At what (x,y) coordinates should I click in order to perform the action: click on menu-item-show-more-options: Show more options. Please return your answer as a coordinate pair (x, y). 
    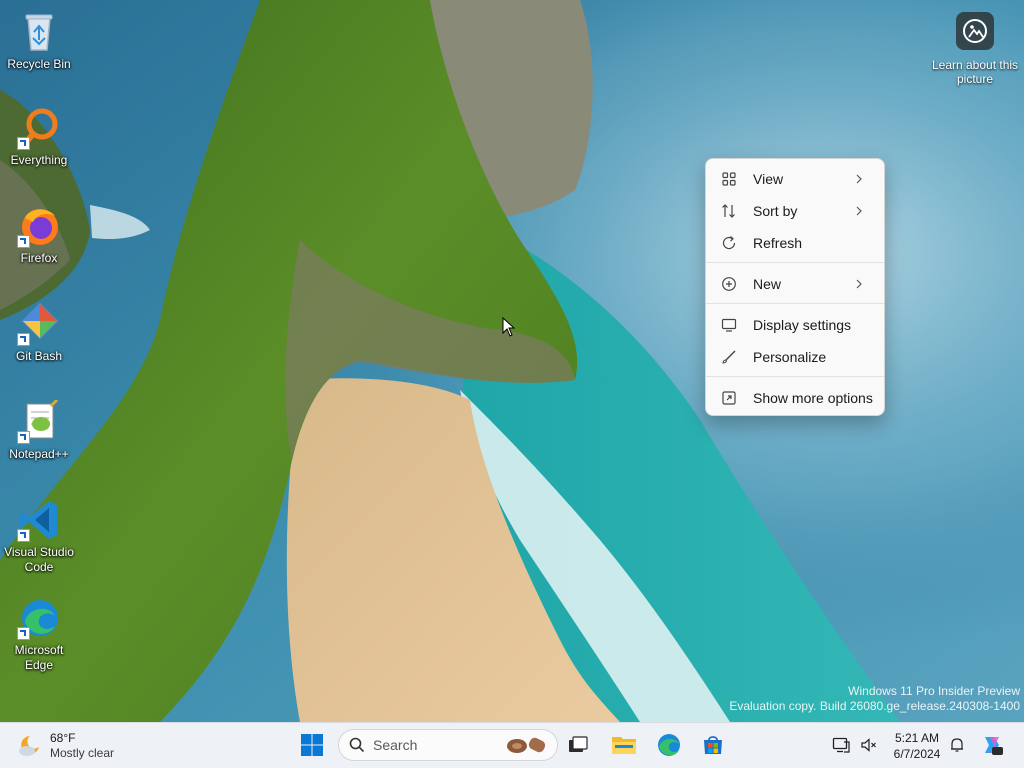
    Looking at the image, I should click on (795, 398).